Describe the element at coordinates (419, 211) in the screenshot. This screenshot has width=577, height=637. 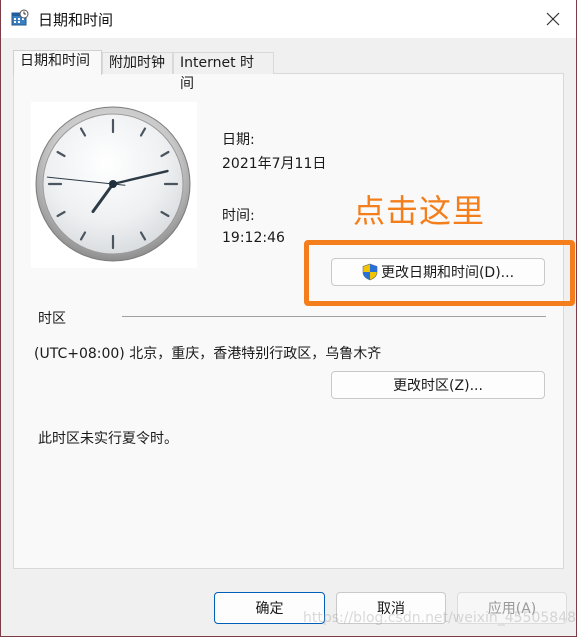
I see `annotation-text: 点击这里` at that location.